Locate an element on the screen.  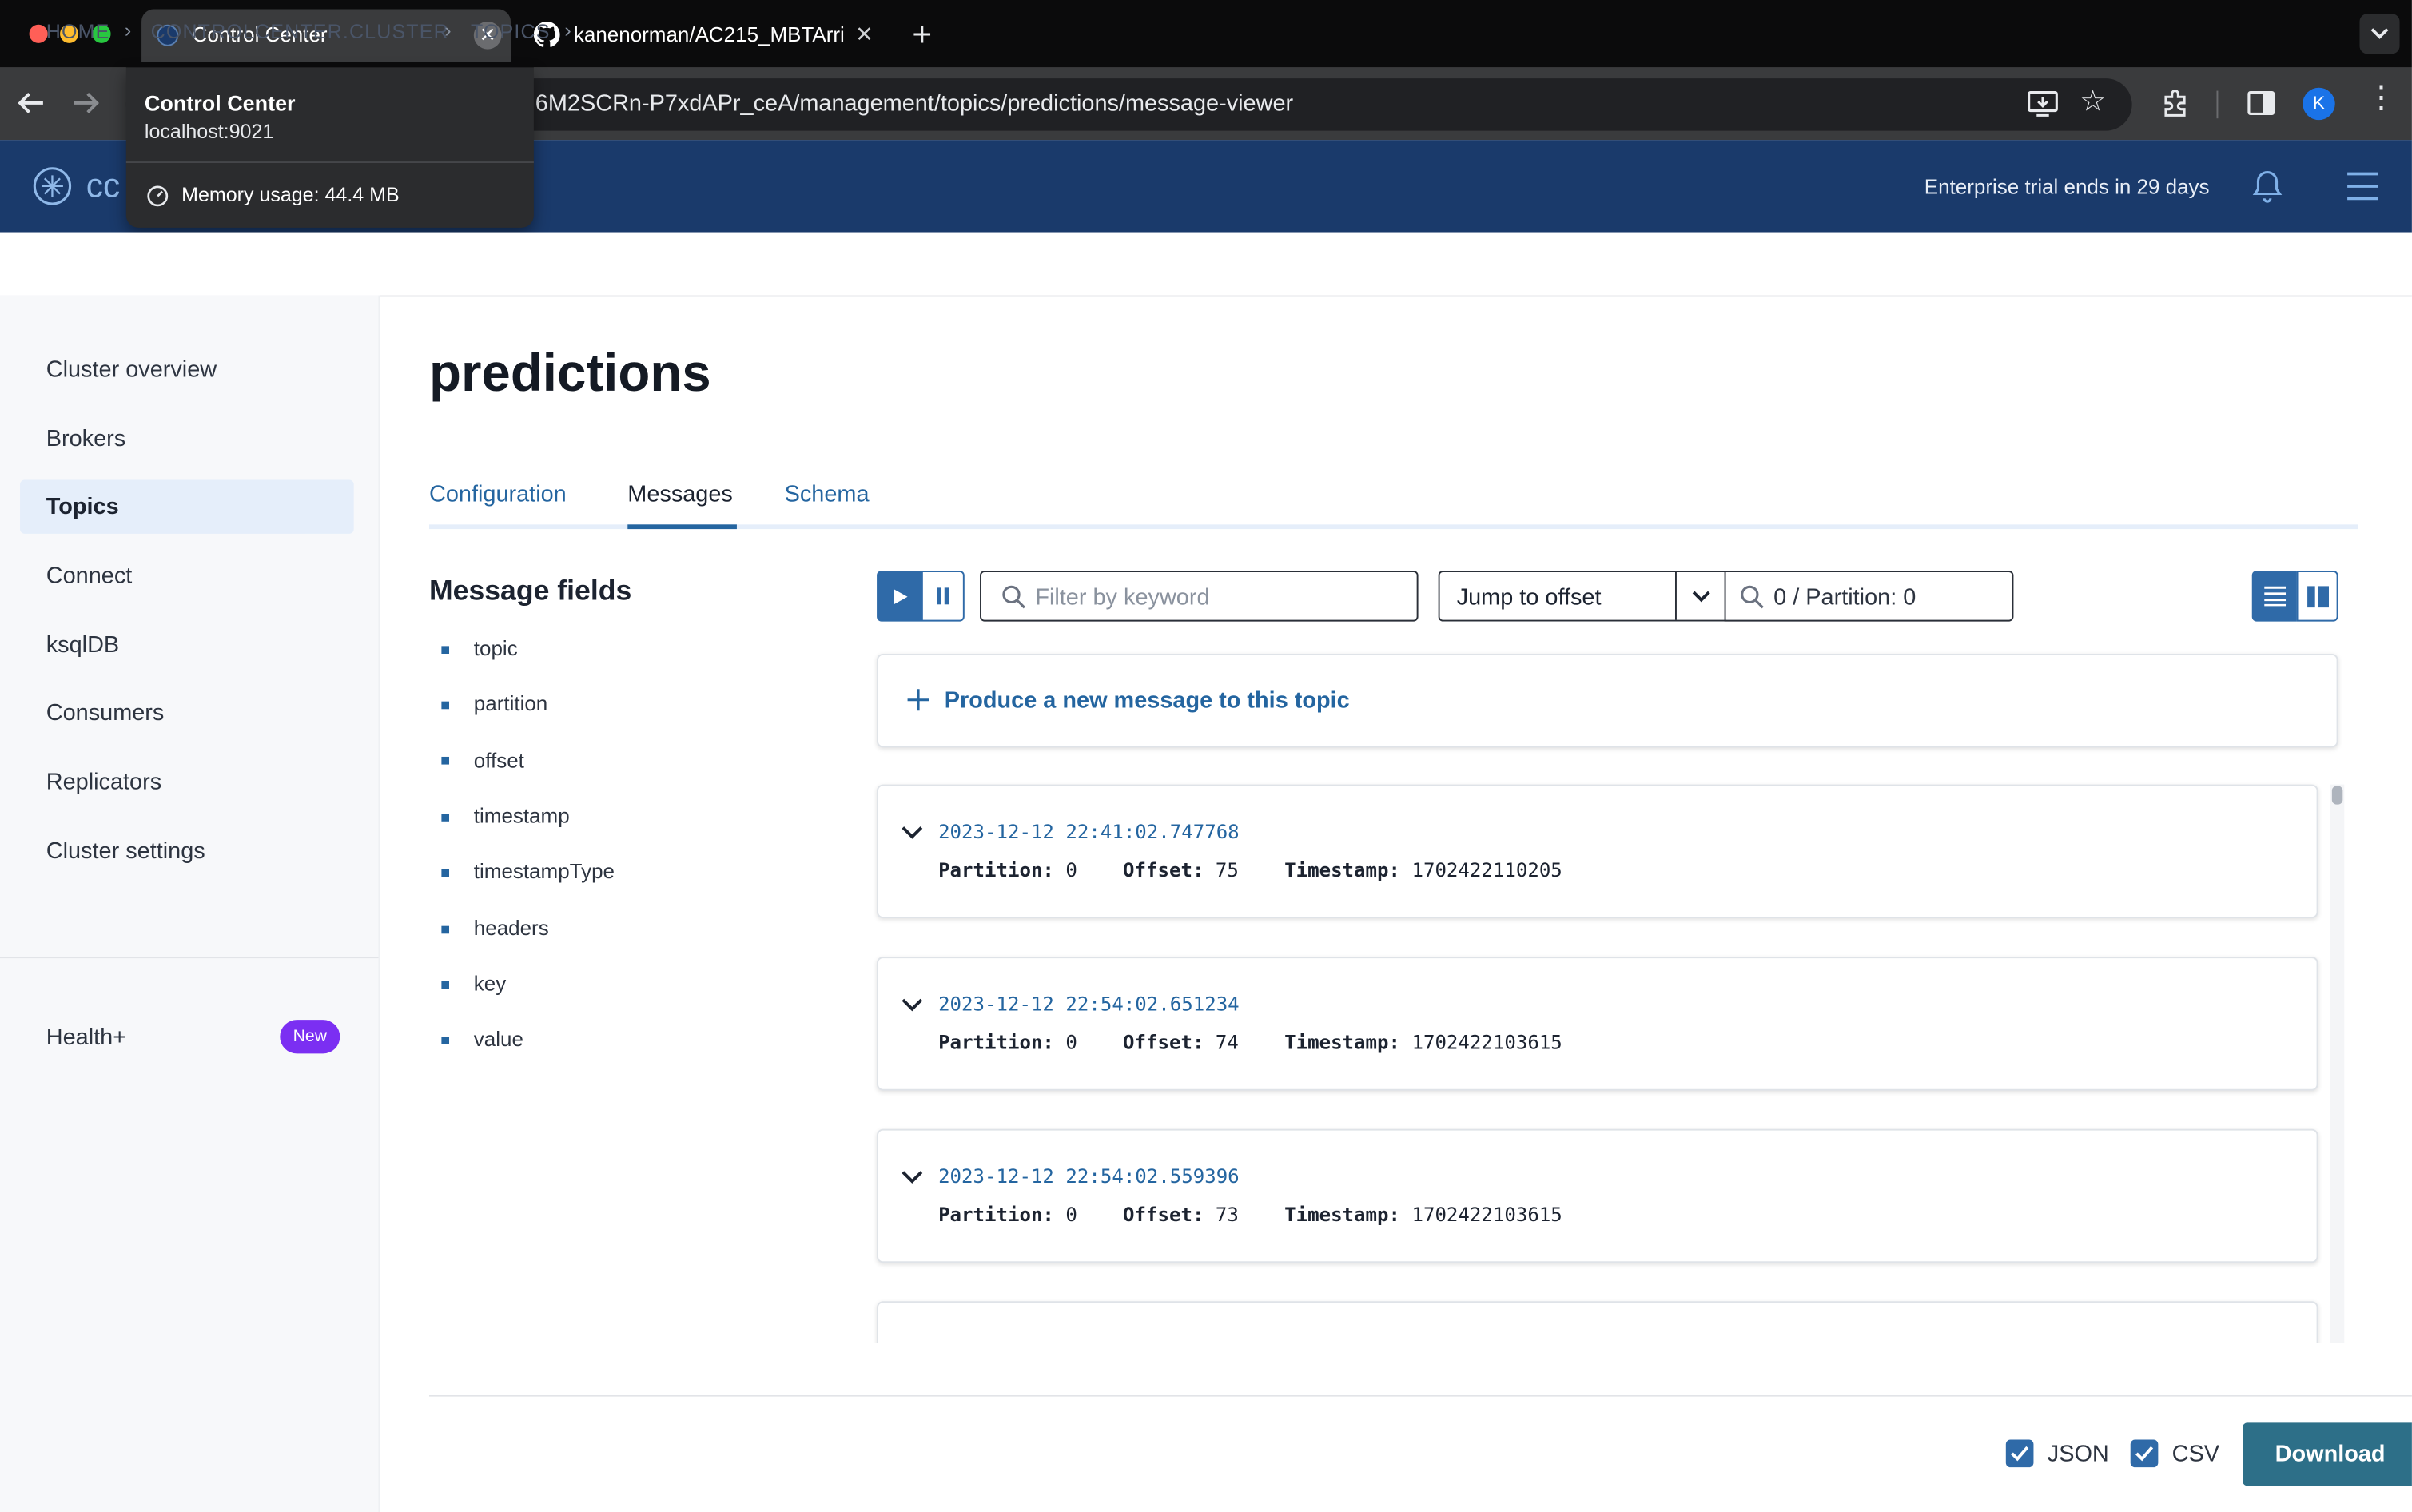
list-view-button is located at coordinates (2274, 596).